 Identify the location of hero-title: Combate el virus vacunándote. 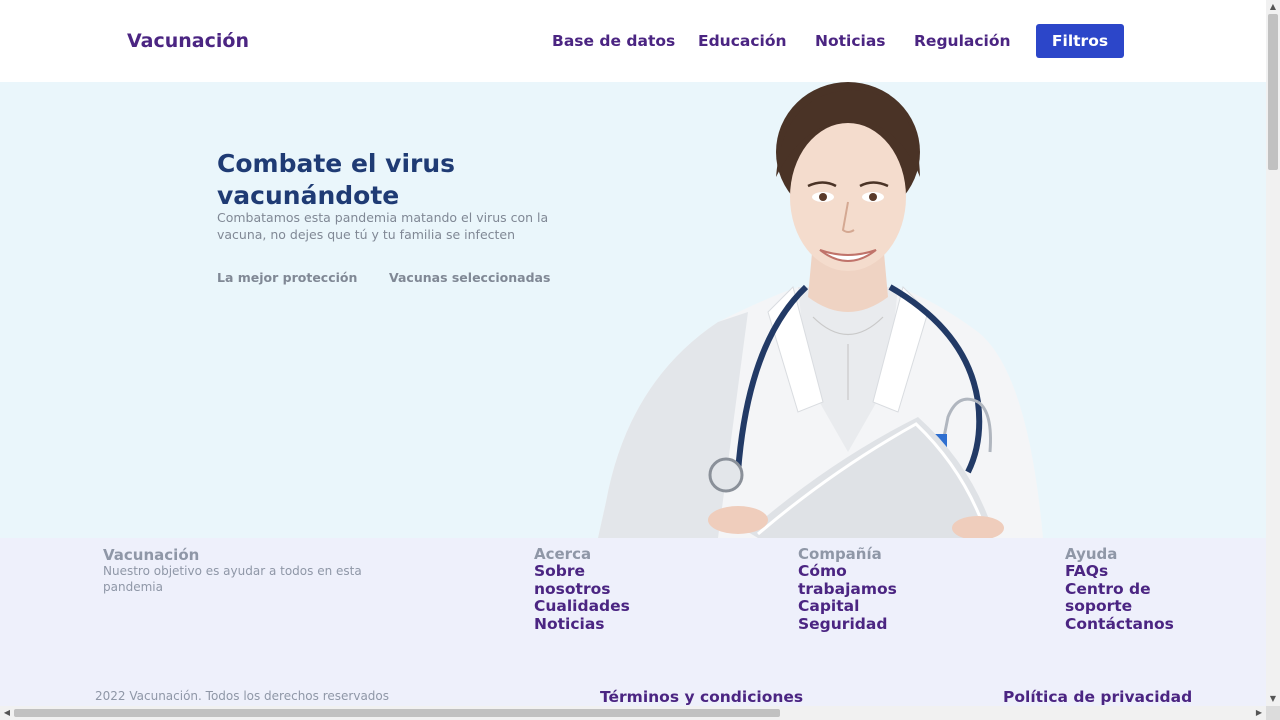
(336, 179).